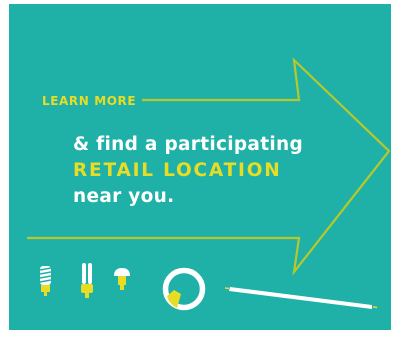 This screenshot has width=398, height=339. What do you see at coordinates (45, 281) in the screenshot?
I see `cfl-spiral-bulb-icon` at bounding box center [45, 281].